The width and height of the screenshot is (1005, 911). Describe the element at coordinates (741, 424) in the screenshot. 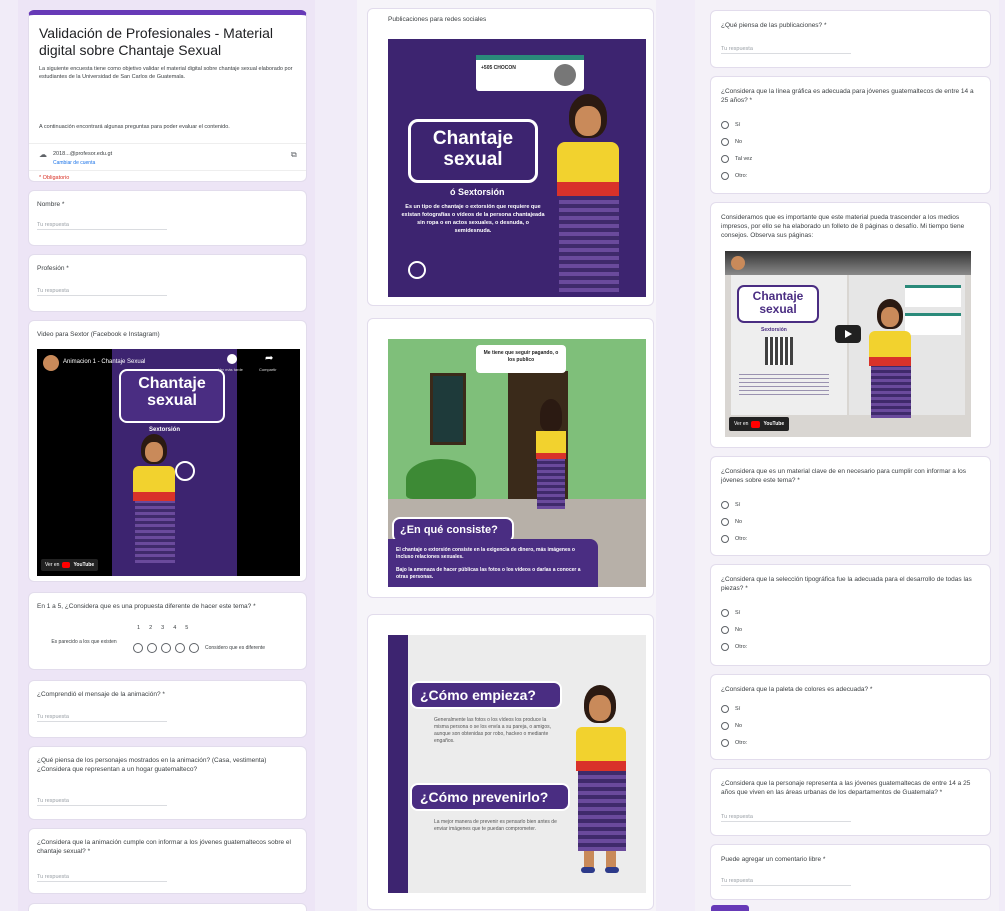

I see `booklet-watch-on-label: Ver en` at that location.